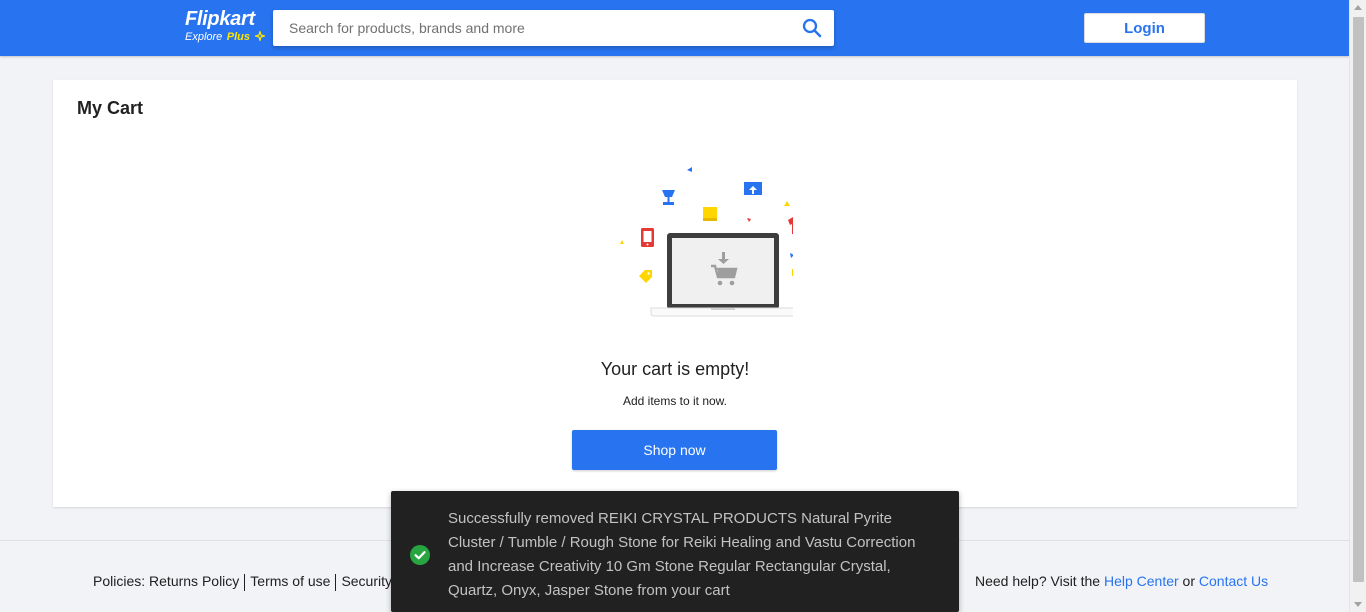  I want to click on book-icon, so click(710, 214).